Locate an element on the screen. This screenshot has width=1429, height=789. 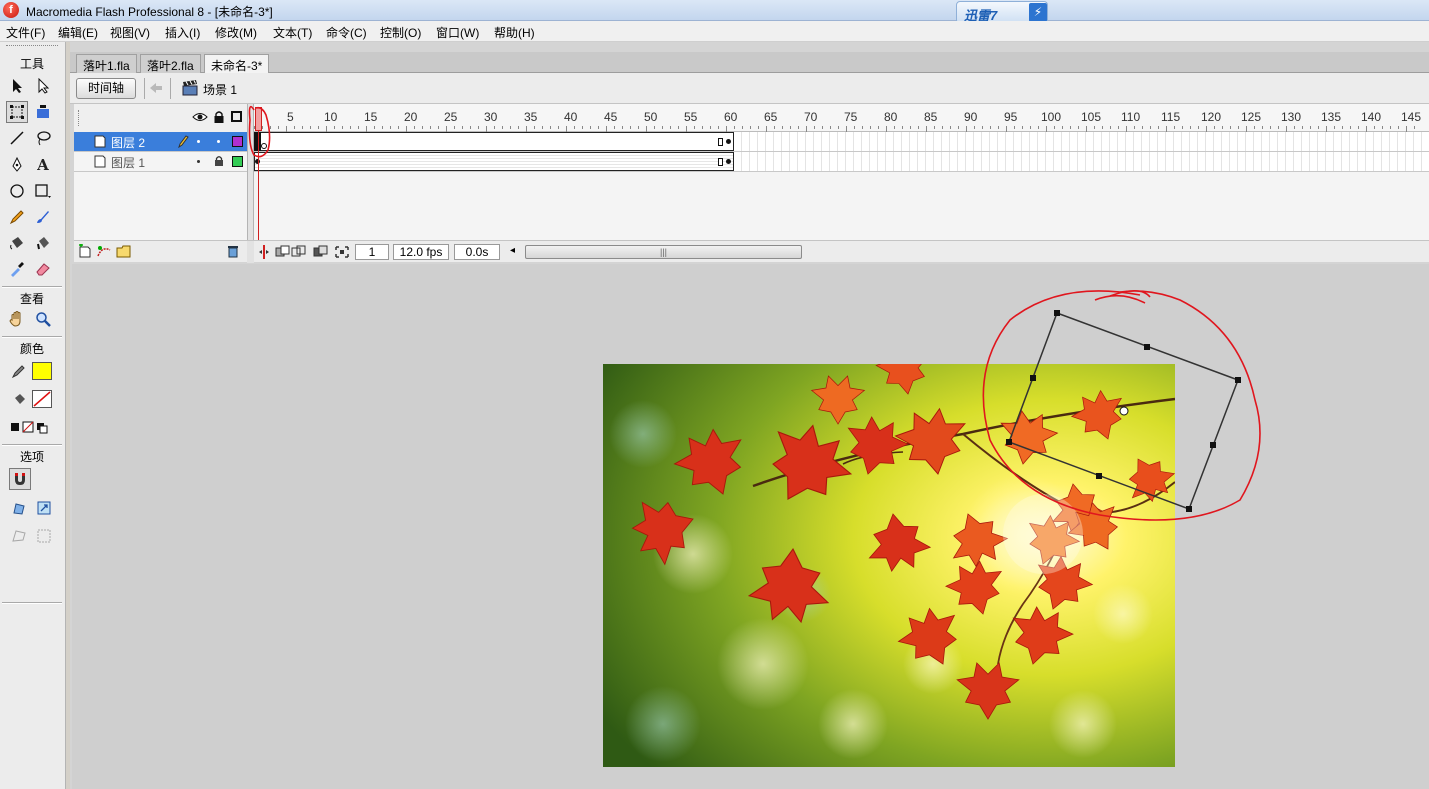
current-frame-field: 1 is located at coordinates (372, 252).